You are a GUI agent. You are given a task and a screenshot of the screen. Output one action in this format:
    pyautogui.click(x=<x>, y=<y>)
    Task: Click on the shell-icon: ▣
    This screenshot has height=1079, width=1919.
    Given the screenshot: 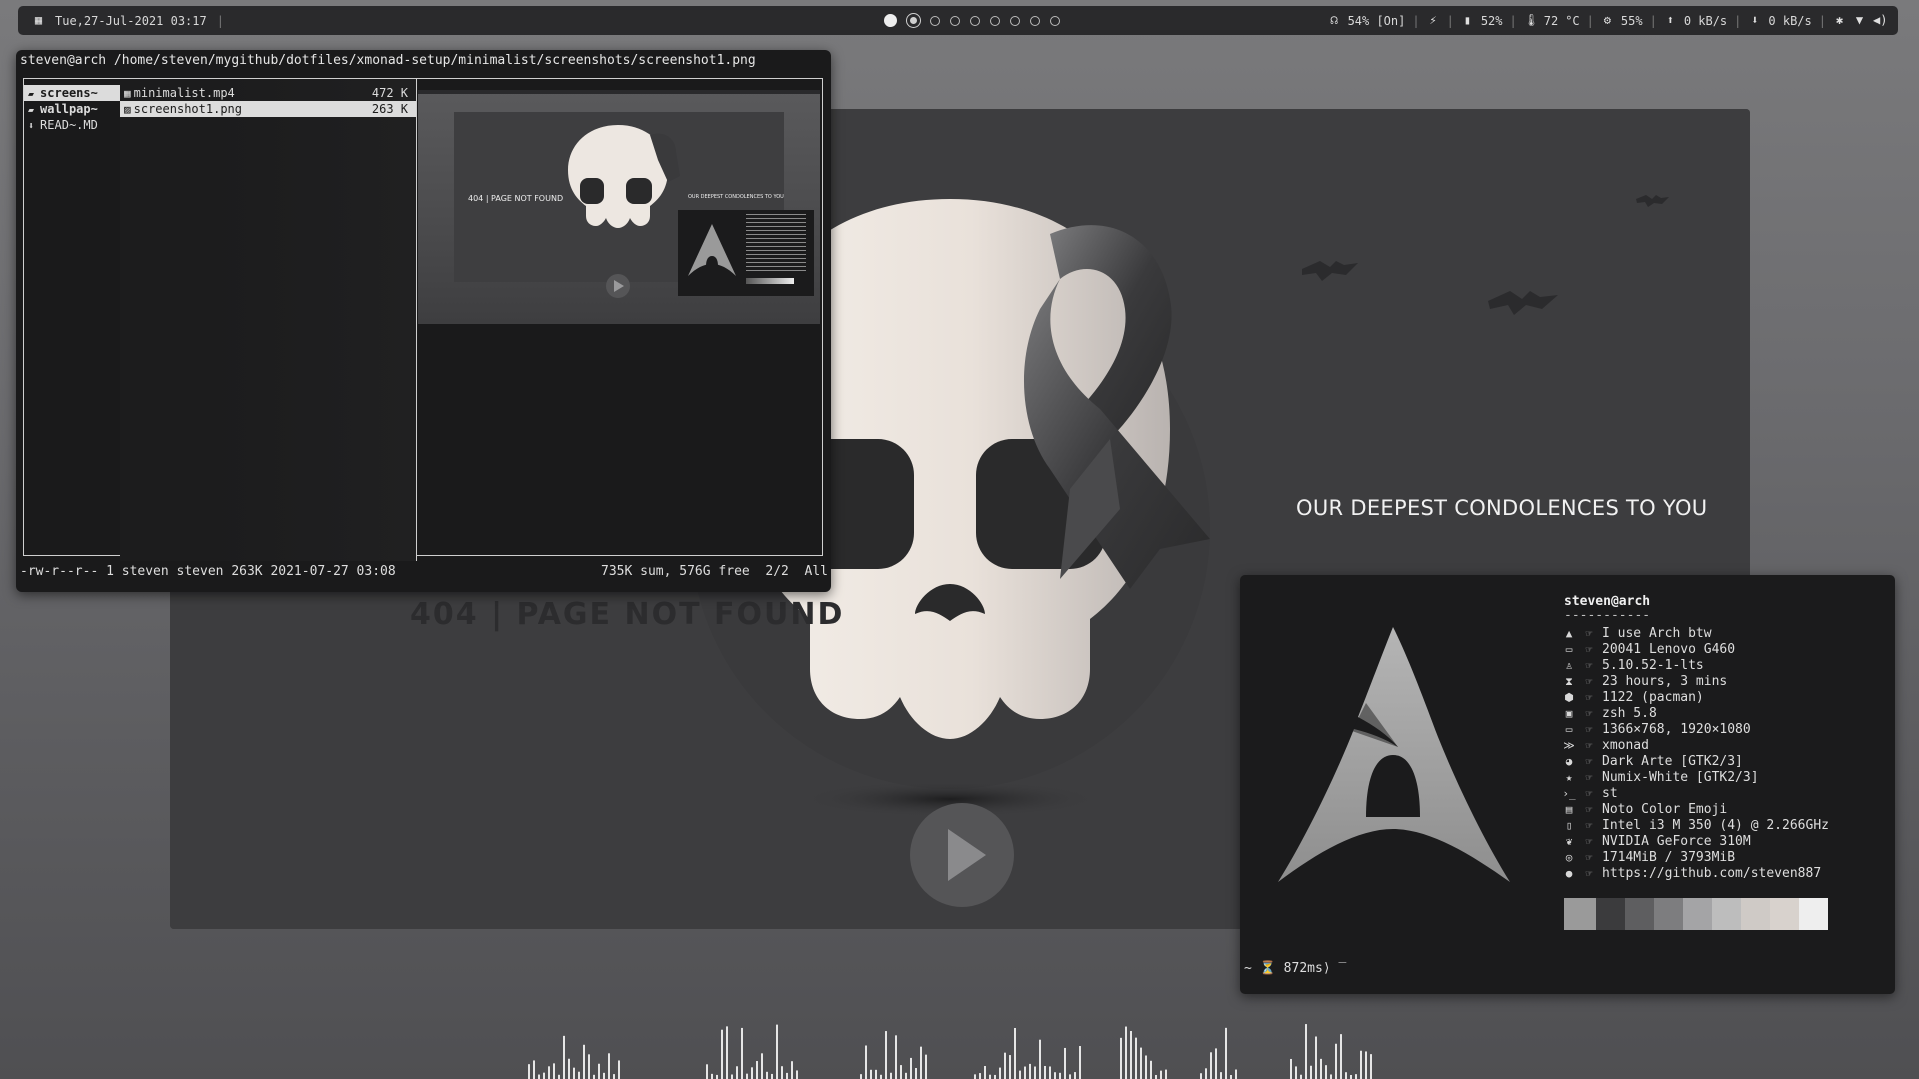 What is the action you would take?
    pyautogui.click(x=1569, y=713)
    